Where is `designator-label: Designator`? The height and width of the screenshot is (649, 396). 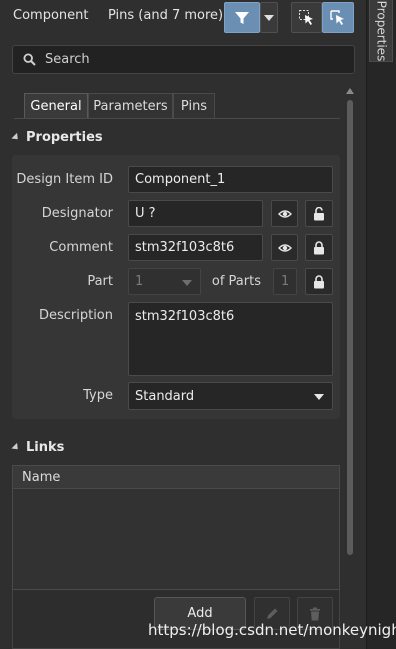 designator-label: Designator is located at coordinates (77, 213).